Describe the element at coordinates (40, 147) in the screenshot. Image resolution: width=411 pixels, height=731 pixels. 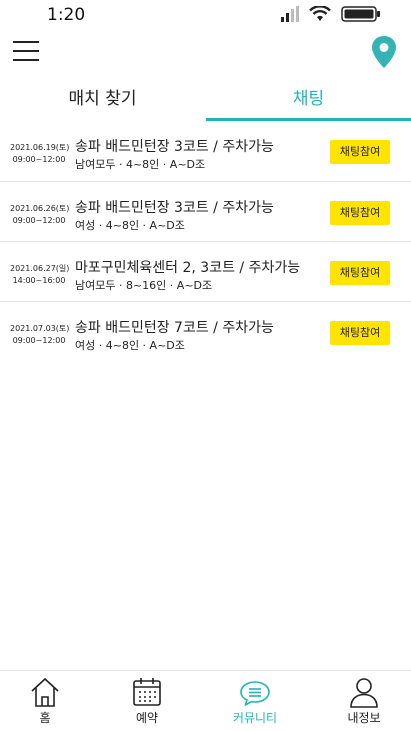
I see `match-date: 2021.06.19(토)` at that location.